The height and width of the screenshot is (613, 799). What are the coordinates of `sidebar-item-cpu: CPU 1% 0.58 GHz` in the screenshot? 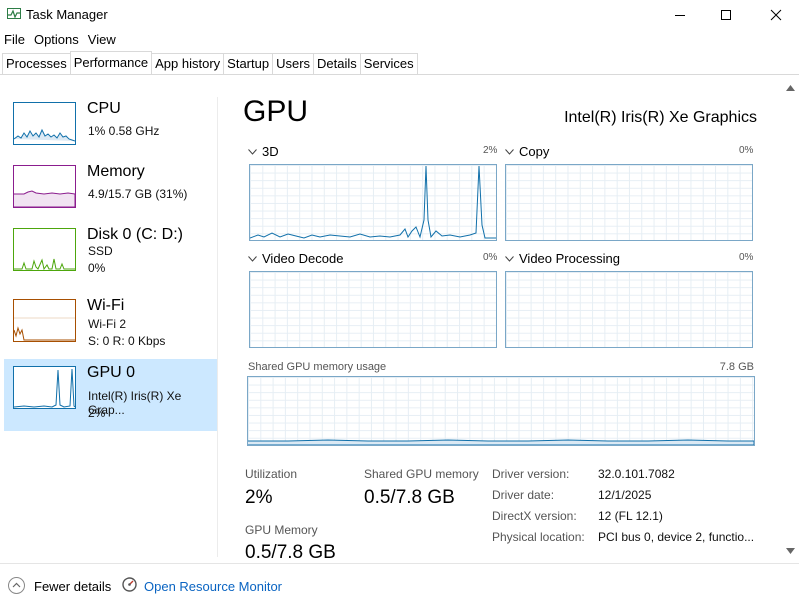 It's located at (110, 131).